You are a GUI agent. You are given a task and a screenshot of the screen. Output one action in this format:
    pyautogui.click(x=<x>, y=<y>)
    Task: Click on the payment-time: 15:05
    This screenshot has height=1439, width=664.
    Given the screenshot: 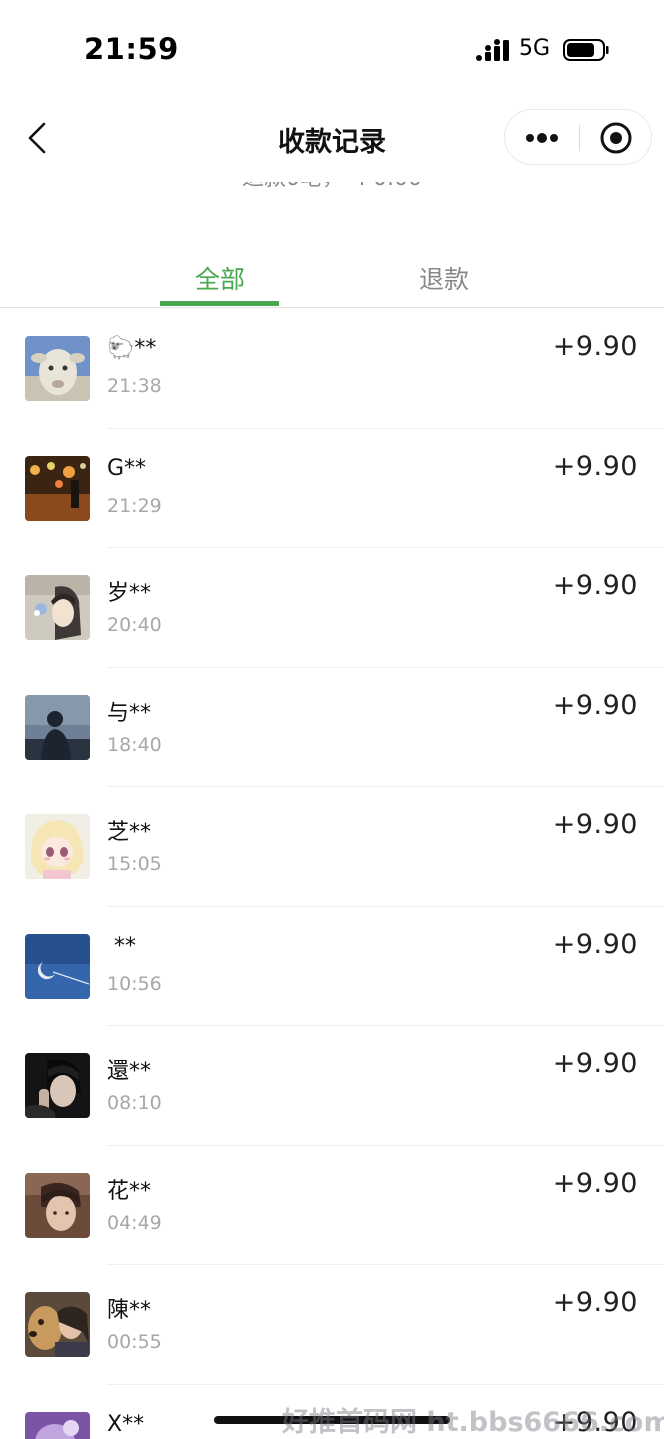 What is the action you would take?
    pyautogui.click(x=134, y=864)
    